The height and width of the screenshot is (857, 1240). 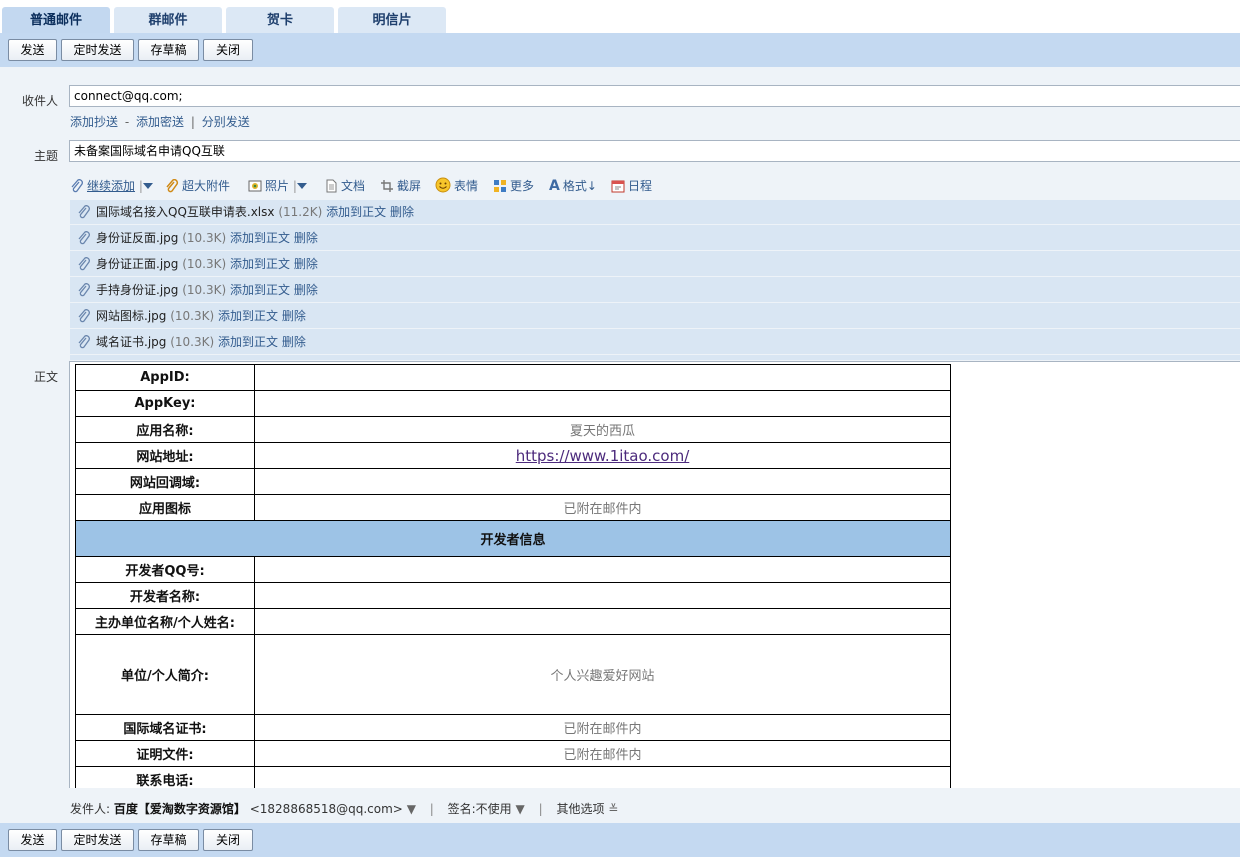 What do you see at coordinates (602, 753) in the screenshot?
I see `proof-value: 已附在邮件内` at bounding box center [602, 753].